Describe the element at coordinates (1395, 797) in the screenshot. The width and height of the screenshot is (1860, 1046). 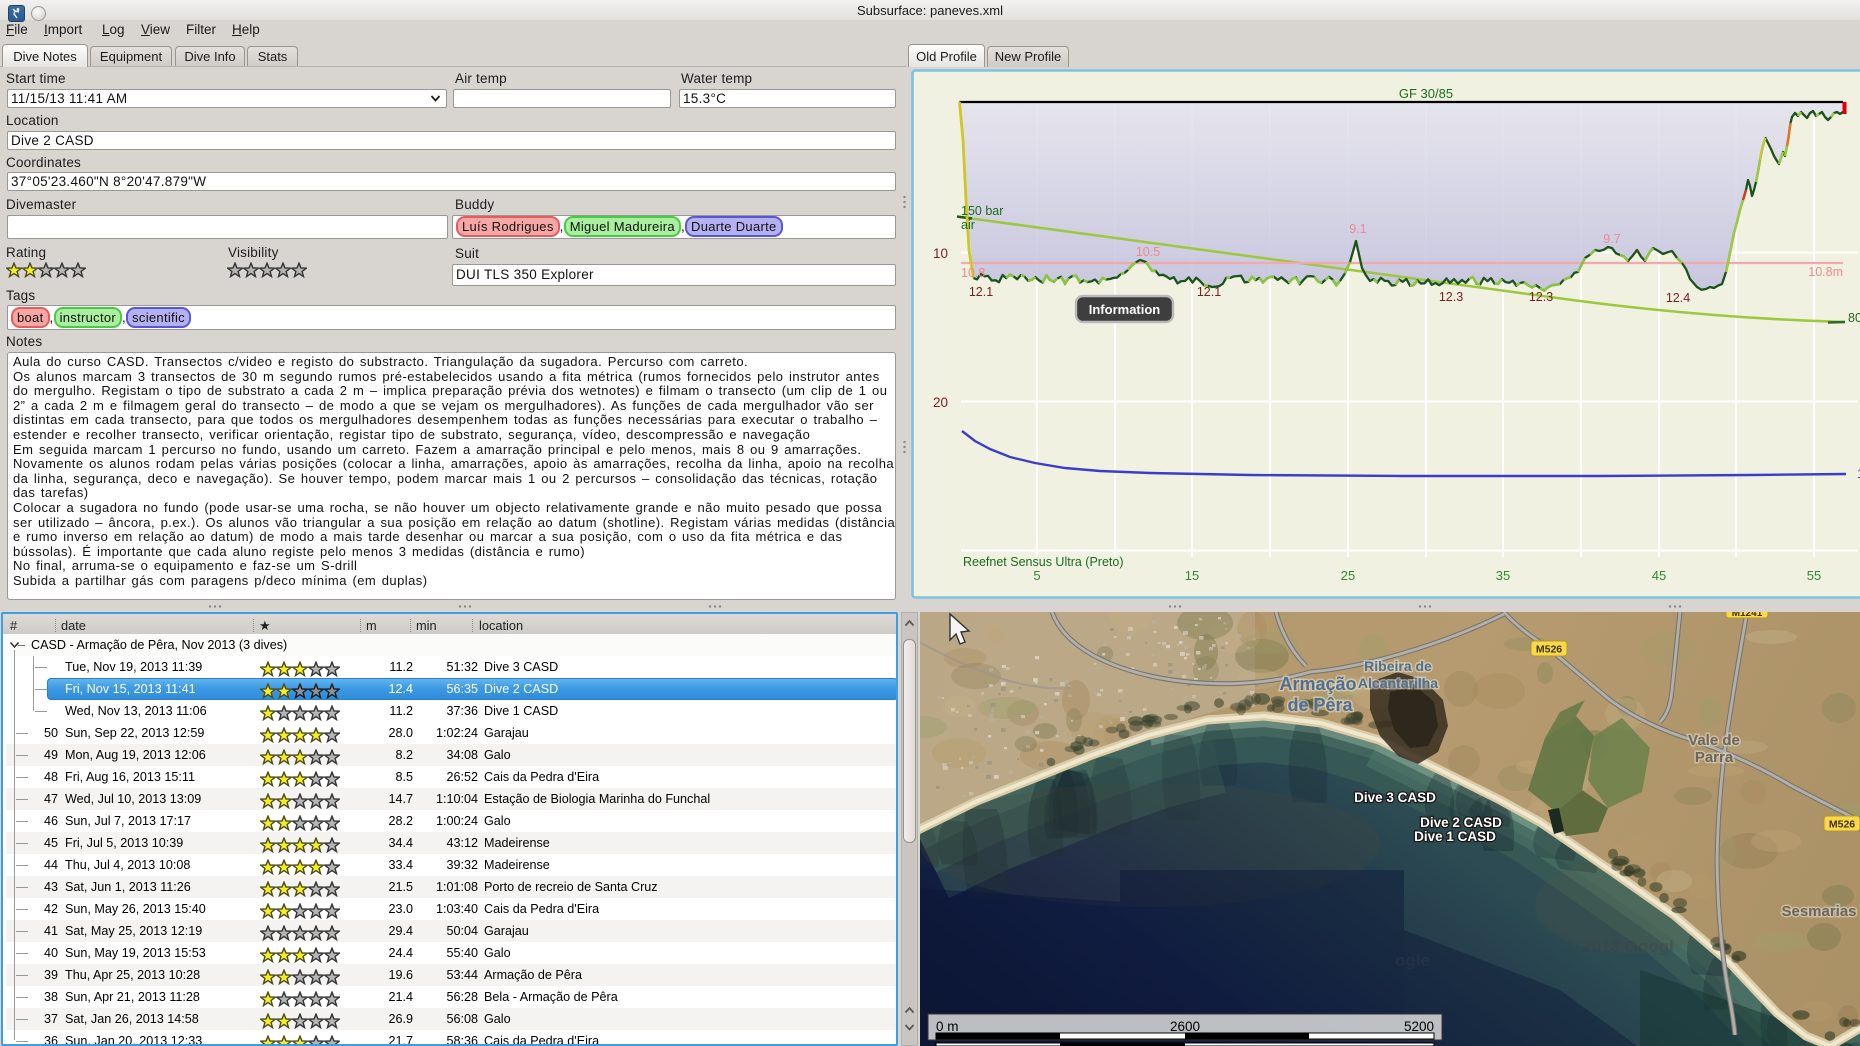
I see `svg-text: Dive 3 CASD` at that location.